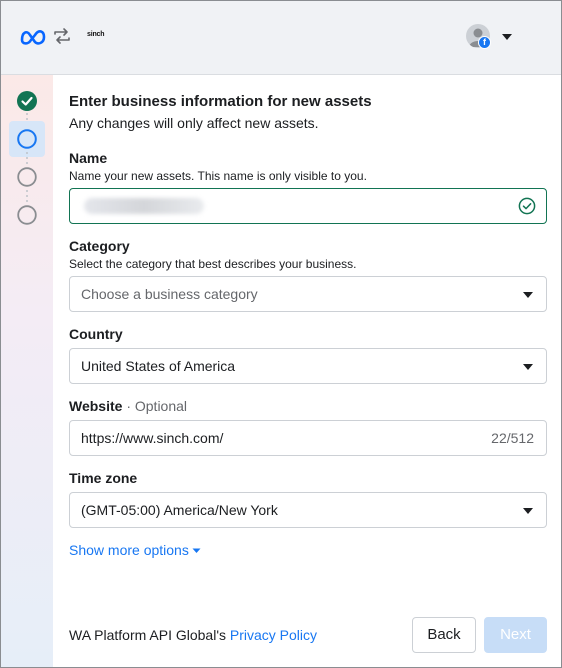 The width and height of the screenshot is (562, 668). Describe the element at coordinates (308, 294) in the screenshot. I see `category-select: Choose a business category` at that location.